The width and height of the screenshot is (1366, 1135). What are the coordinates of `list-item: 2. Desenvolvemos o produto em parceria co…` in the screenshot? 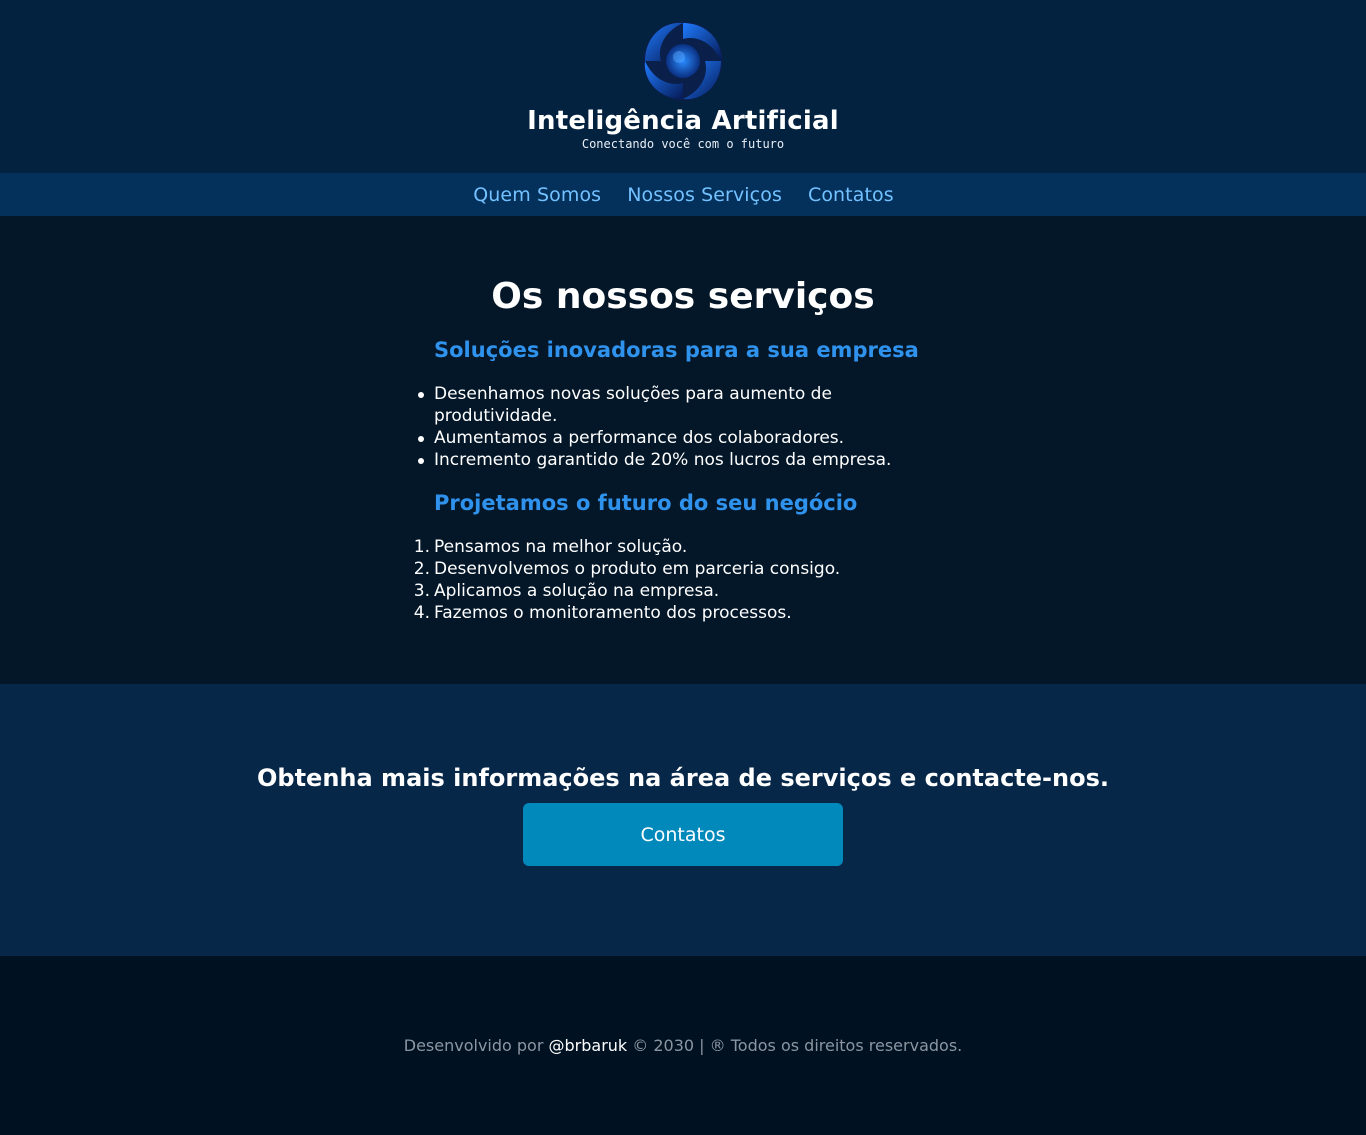 It's located at (674, 569).